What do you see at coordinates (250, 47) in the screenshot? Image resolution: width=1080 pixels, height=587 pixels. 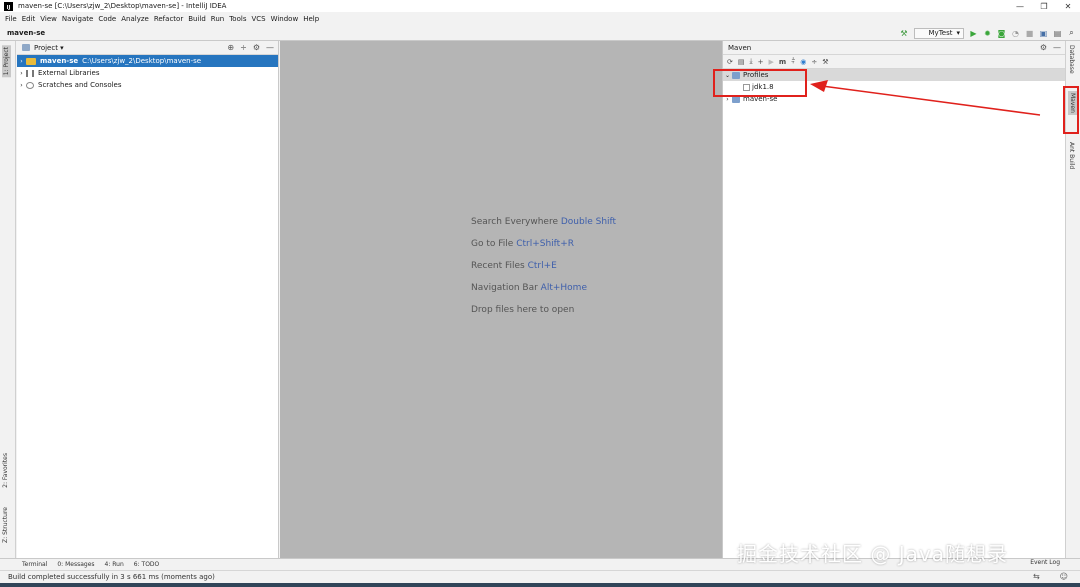 I see `project-panel-tools: ⊕ ÷ ⚙ —` at bounding box center [250, 47].